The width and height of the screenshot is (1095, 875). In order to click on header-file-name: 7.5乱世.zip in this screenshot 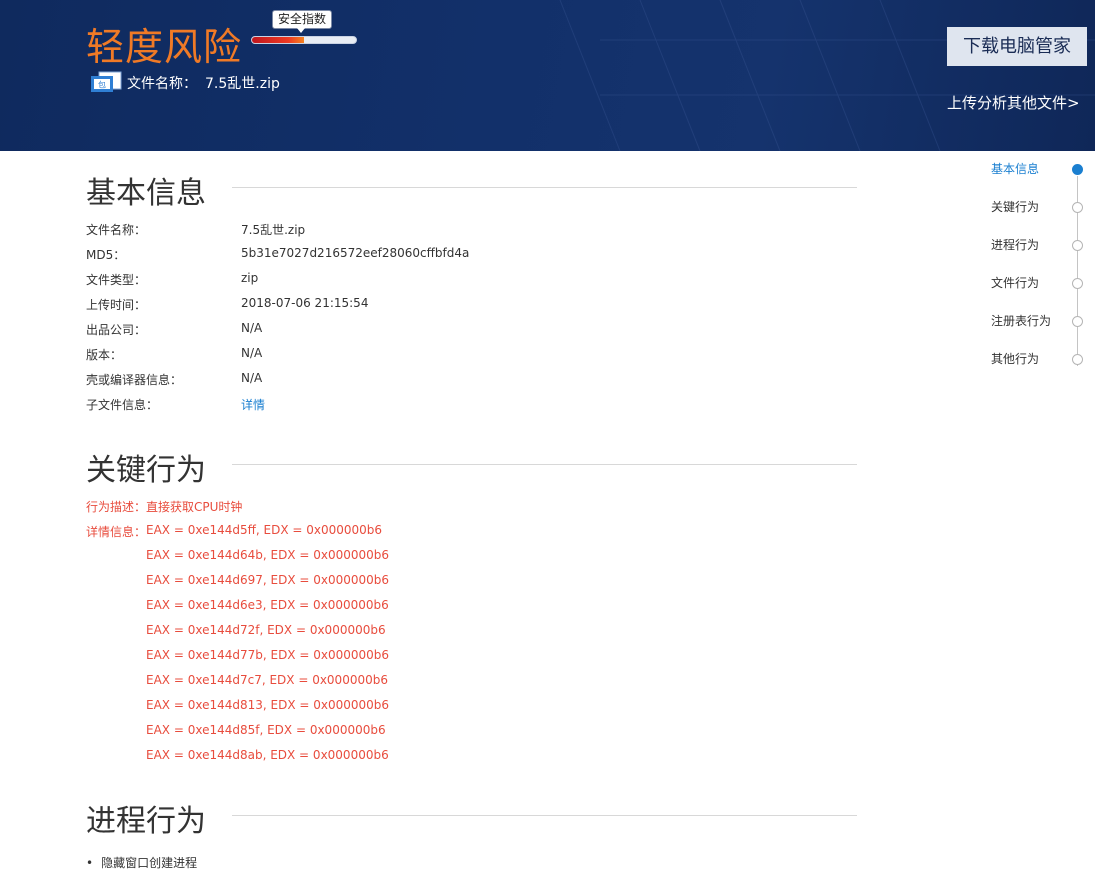, I will do `click(242, 84)`.